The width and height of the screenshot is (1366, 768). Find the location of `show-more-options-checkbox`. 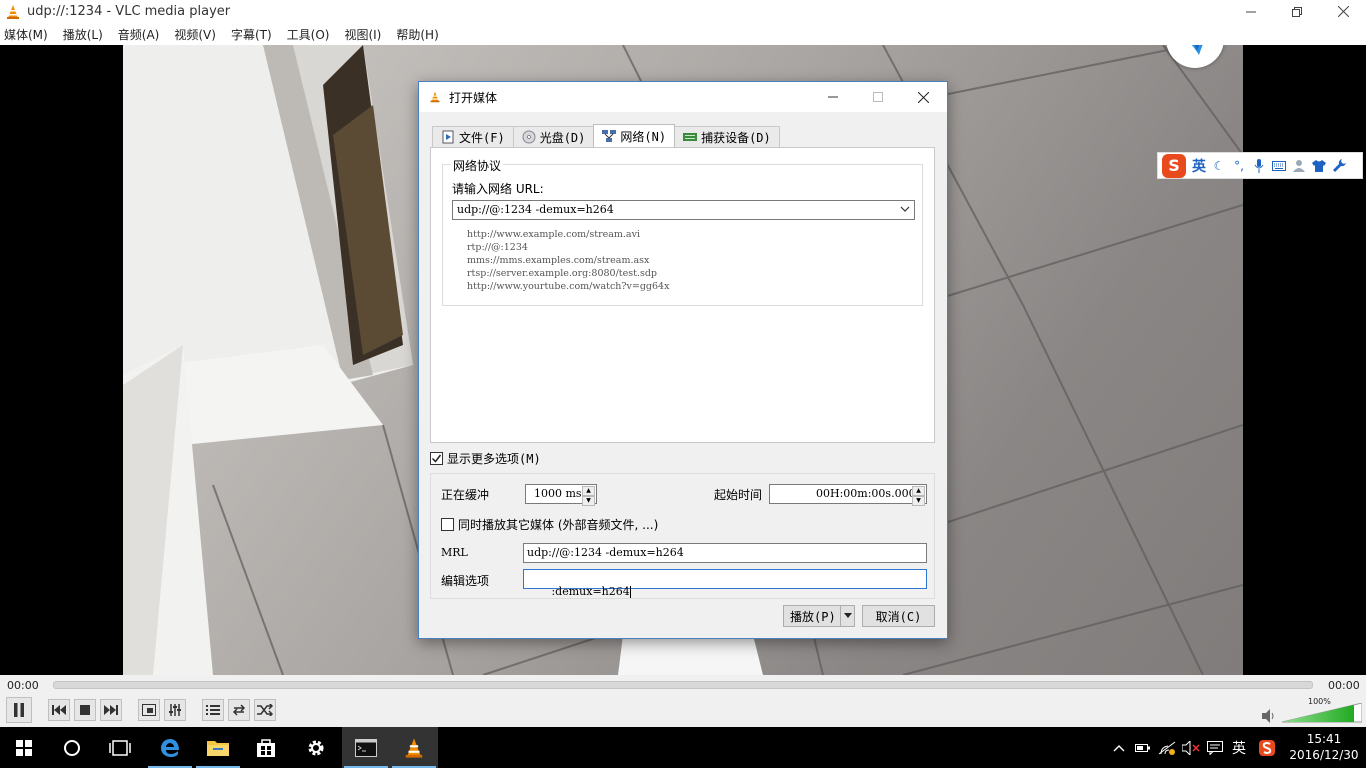

show-more-options-checkbox is located at coordinates (436, 458).